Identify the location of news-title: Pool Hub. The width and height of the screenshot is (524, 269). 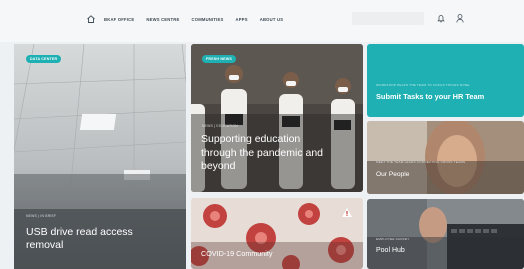
(390, 250).